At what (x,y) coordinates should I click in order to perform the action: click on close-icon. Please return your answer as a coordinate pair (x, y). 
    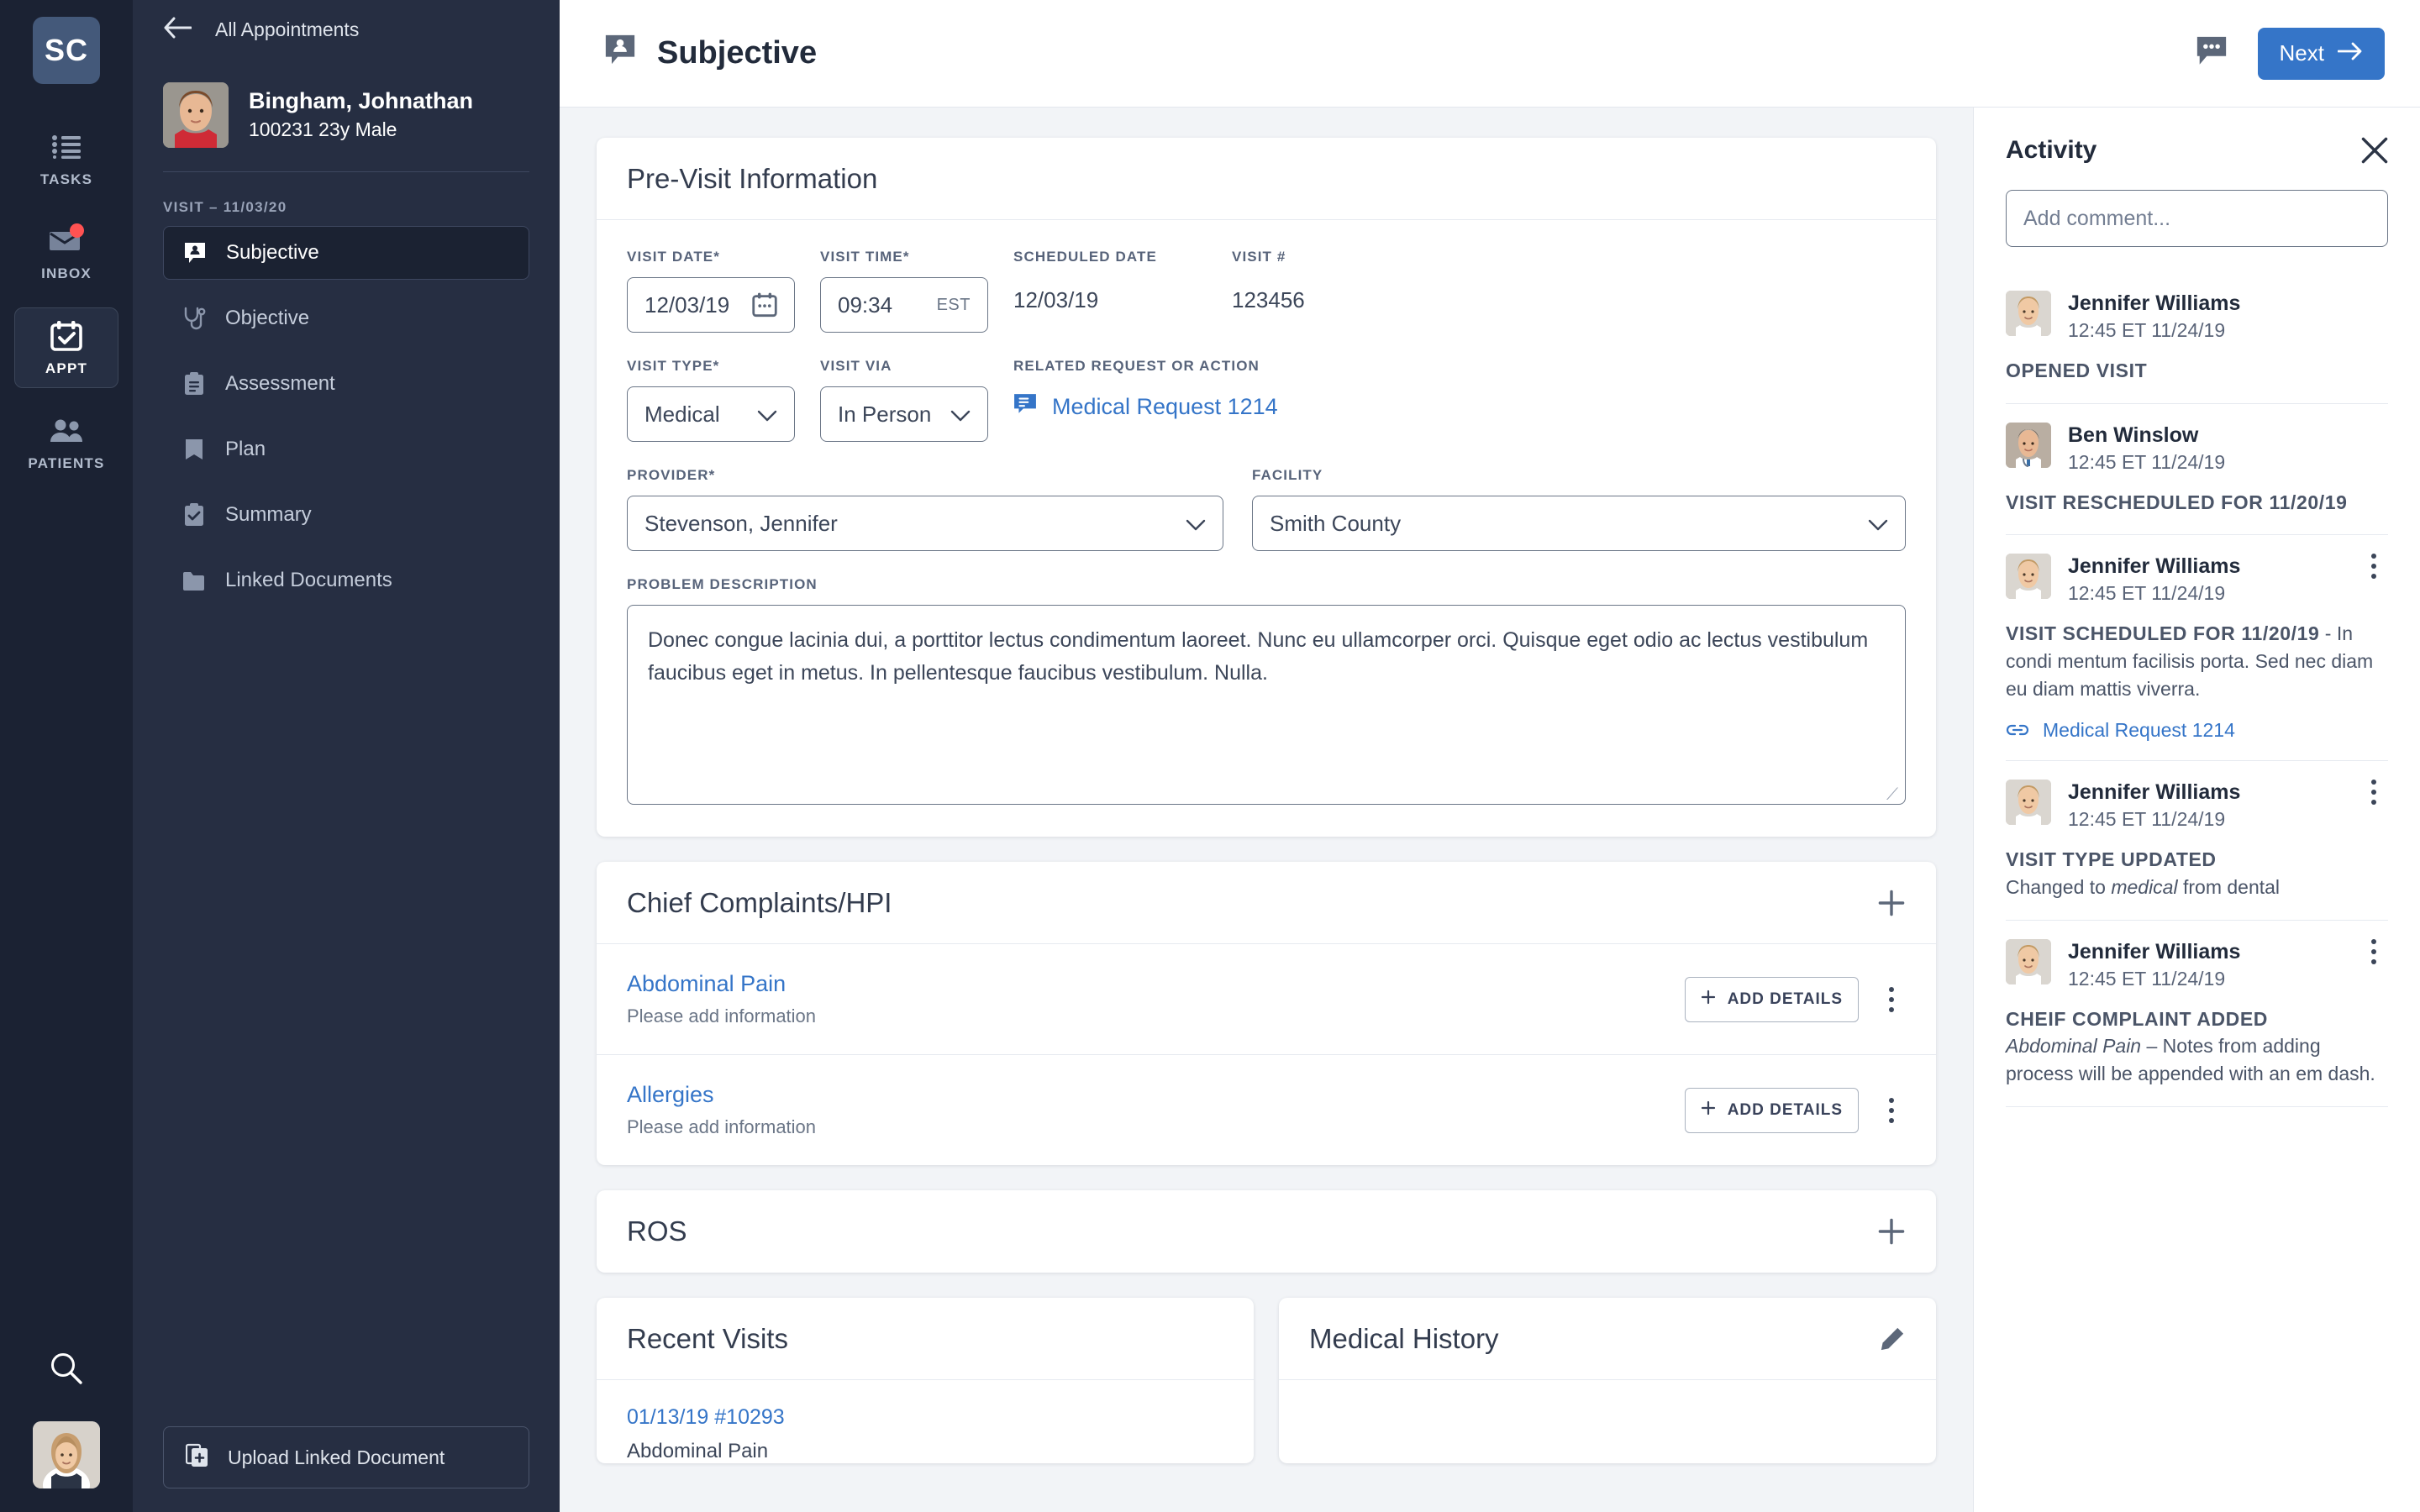
    Looking at the image, I should click on (2374, 150).